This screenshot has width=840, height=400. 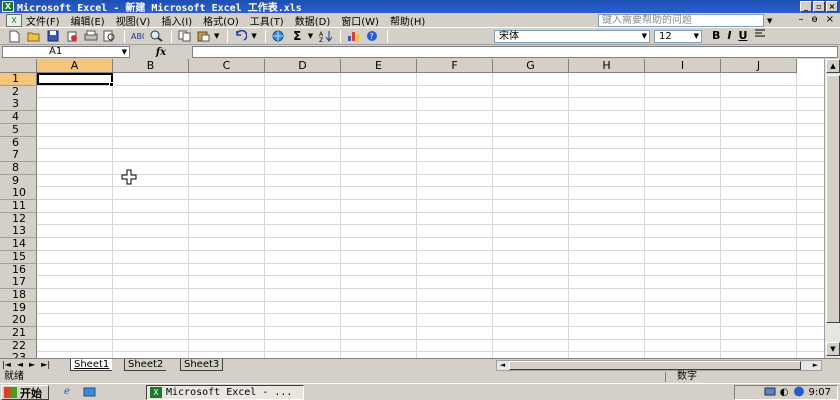 I want to click on font-size-select: 12 ▼, so click(x=678, y=36).